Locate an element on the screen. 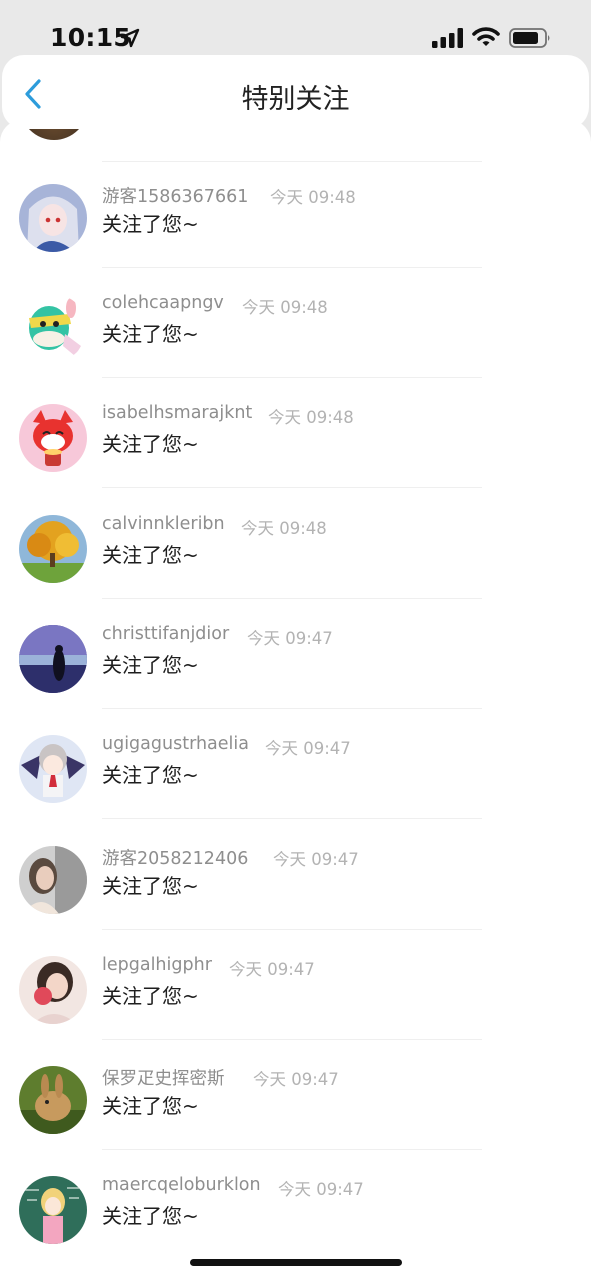 The width and height of the screenshot is (591, 1280). list-item: 游客2058212406 今天 09:47 关注了您~ is located at coordinates (295, 900).